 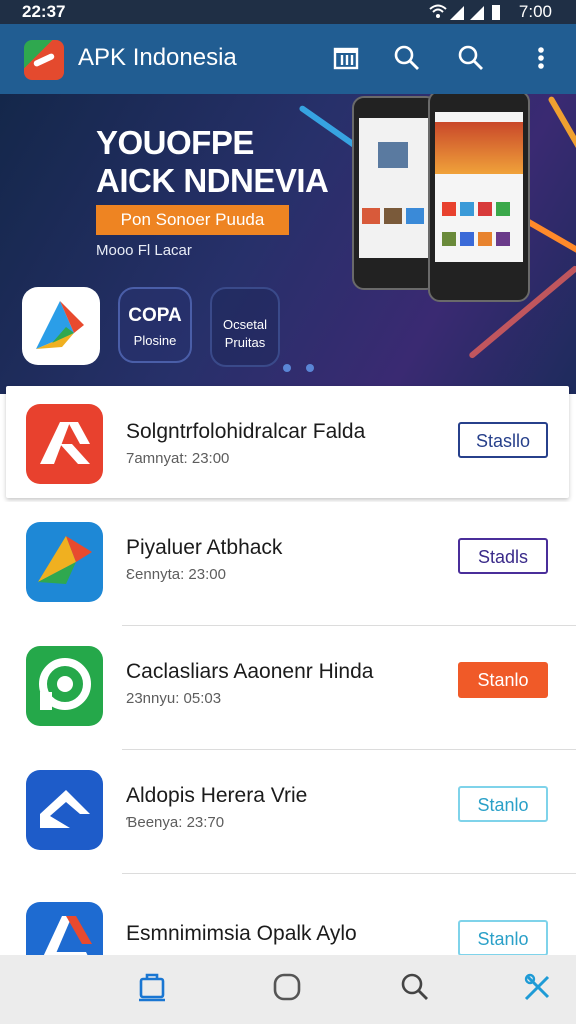 What do you see at coordinates (287, 987) in the screenshot?
I see `home-circle-icon` at bounding box center [287, 987].